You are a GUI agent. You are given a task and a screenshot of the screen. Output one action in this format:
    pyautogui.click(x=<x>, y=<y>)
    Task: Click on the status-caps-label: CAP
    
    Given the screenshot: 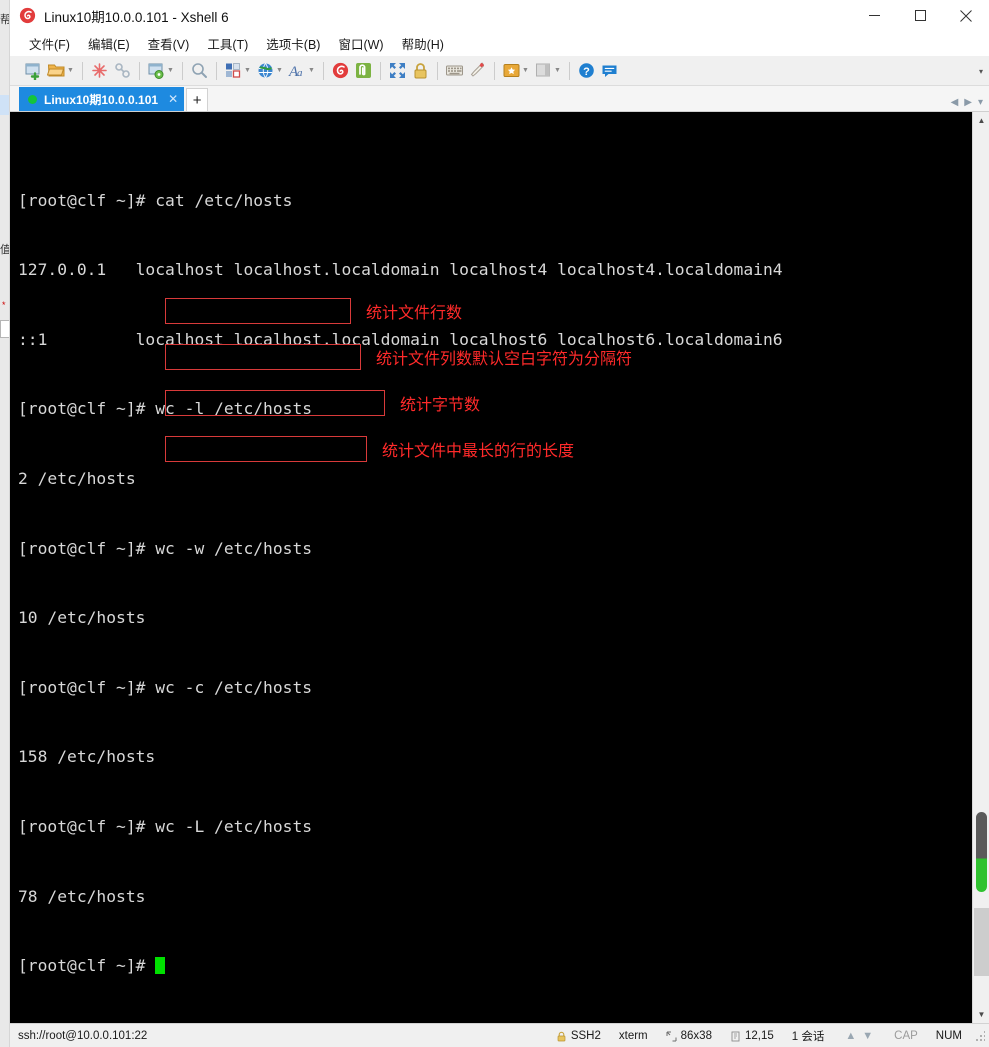 What is the action you would take?
    pyautogui.click(x=906, y=1036)
    